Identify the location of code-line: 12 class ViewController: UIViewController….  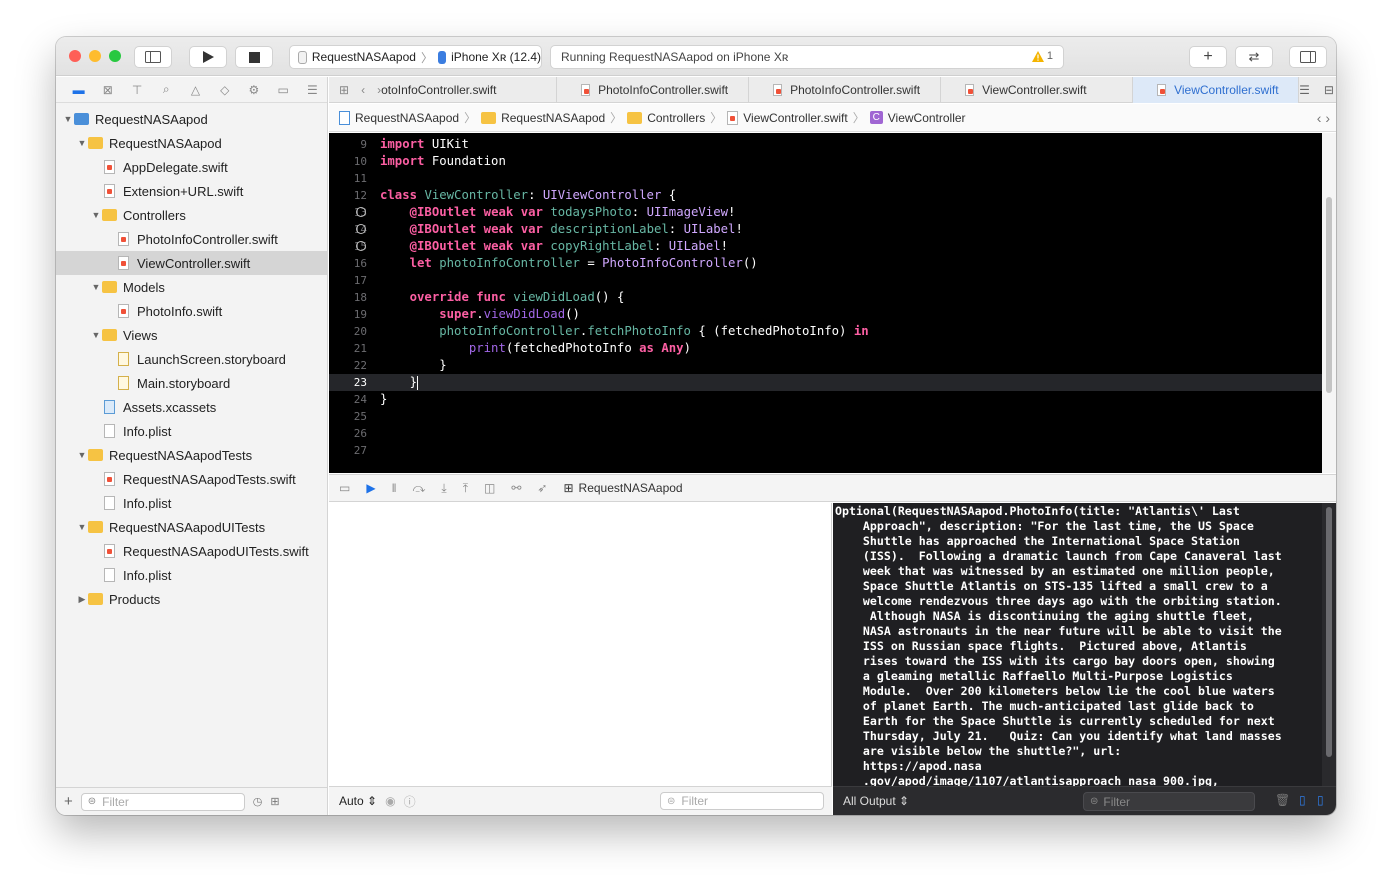
(825, 195).